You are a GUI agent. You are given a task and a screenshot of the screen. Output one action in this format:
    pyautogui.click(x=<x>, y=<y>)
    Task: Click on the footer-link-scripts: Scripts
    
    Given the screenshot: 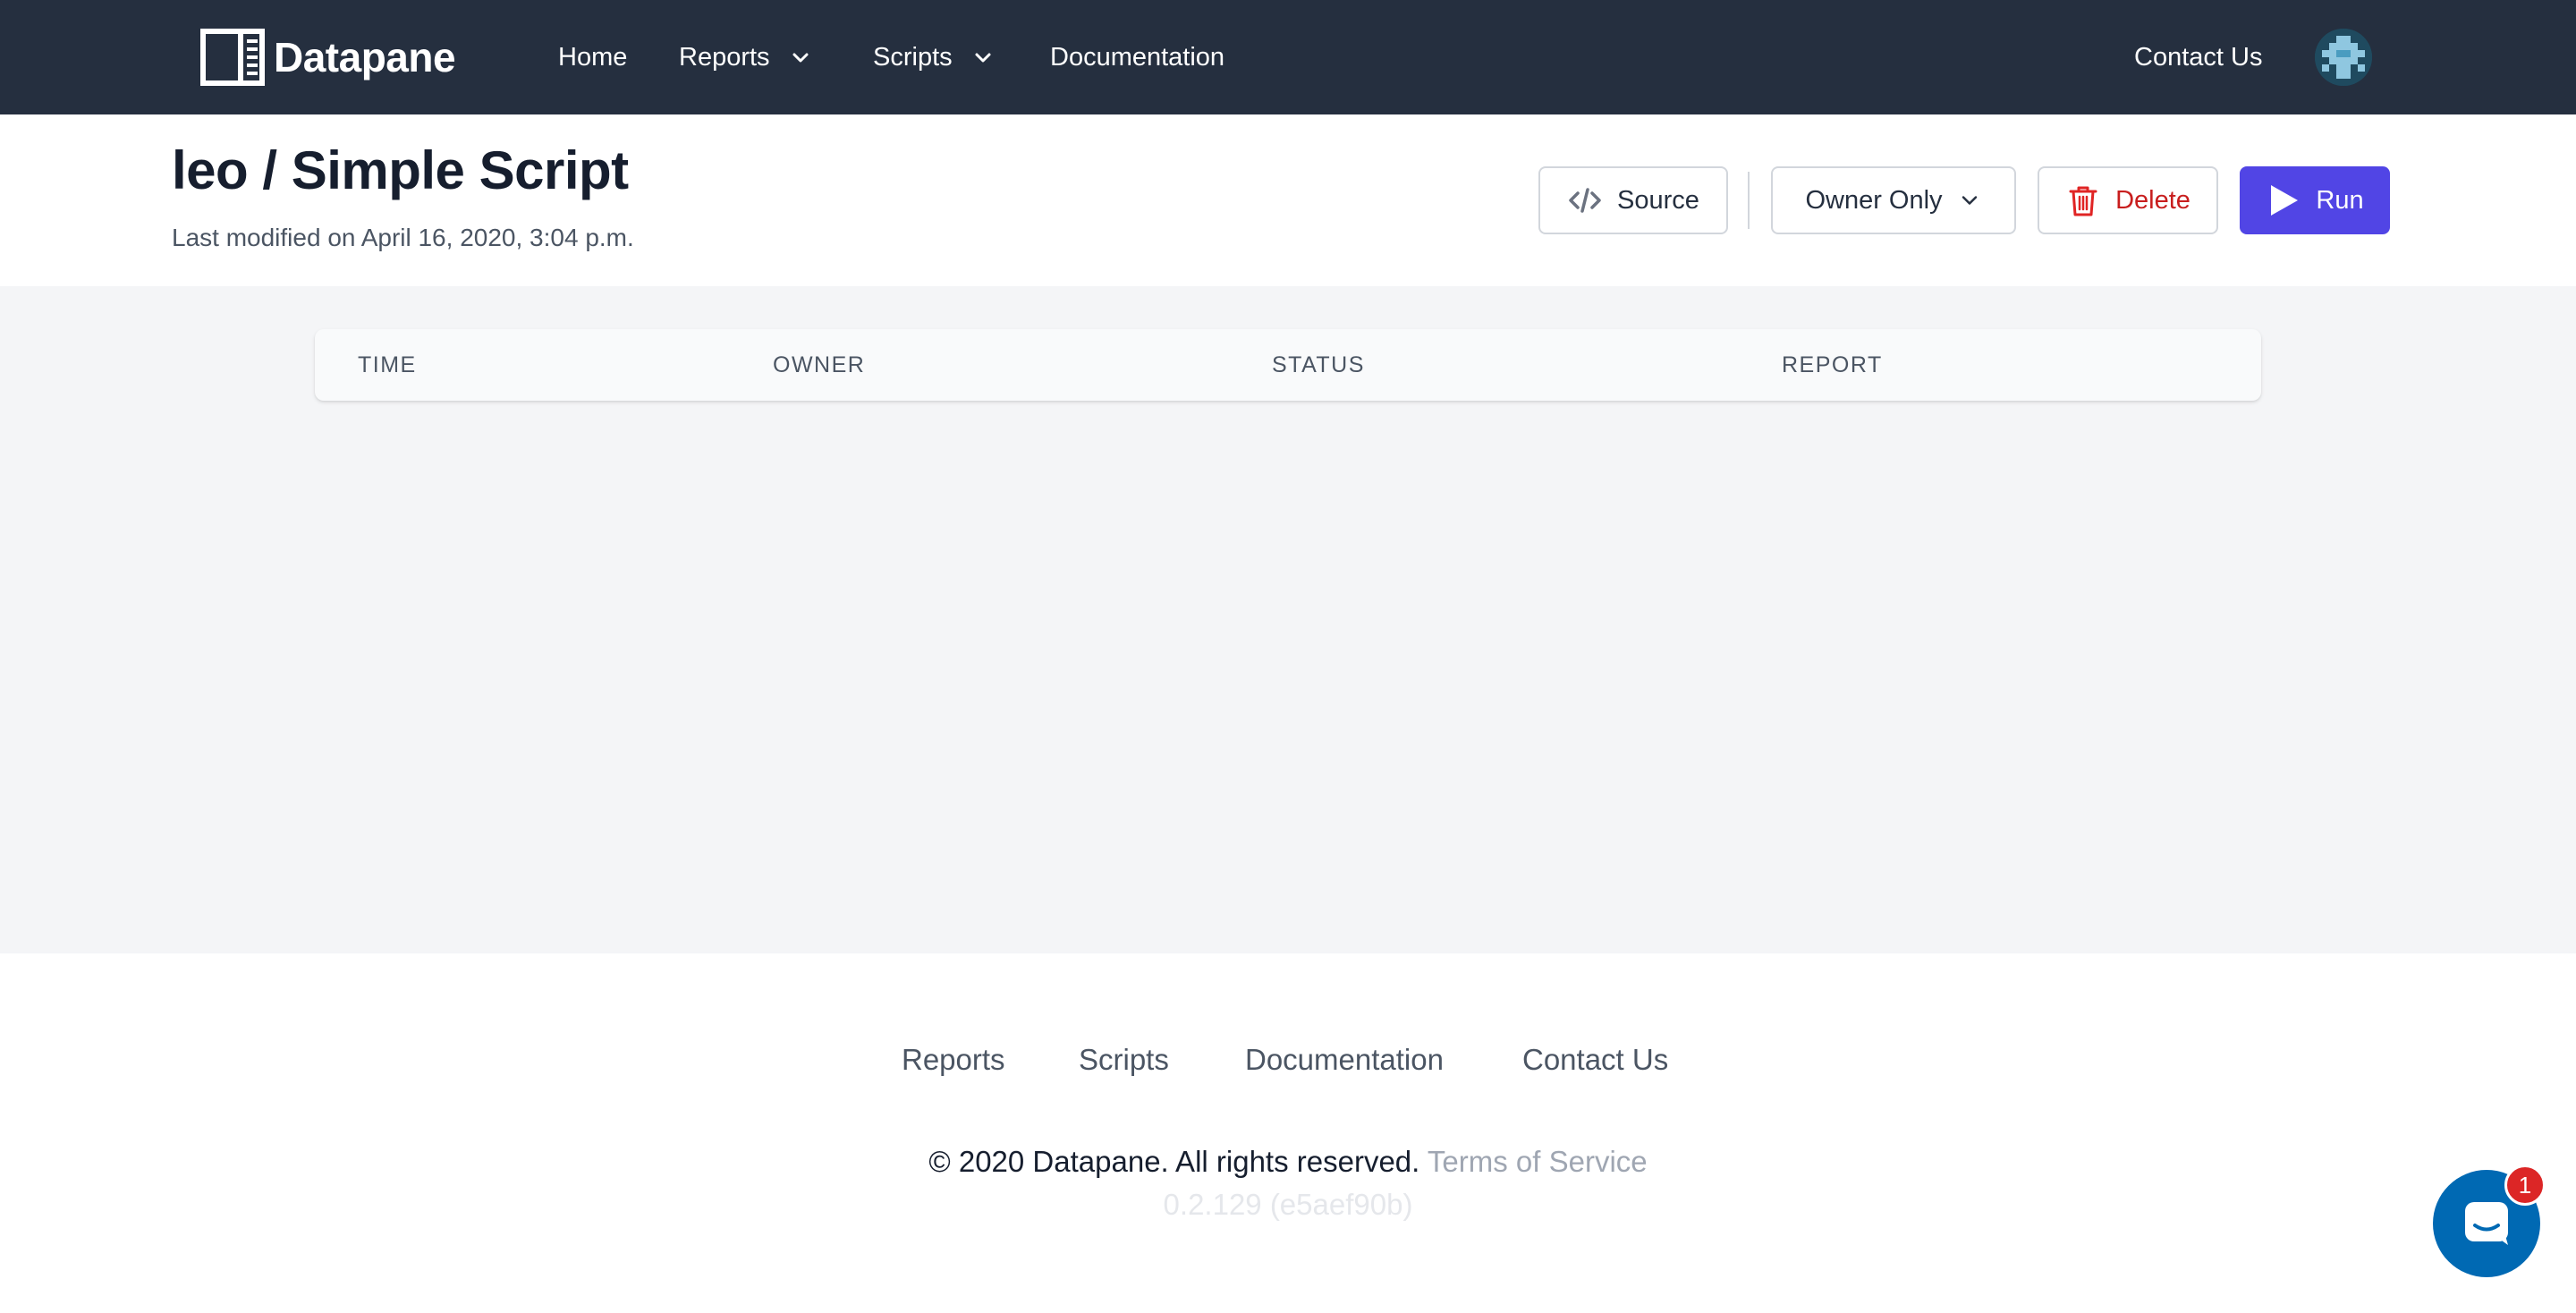 What is the action you would take?
    pyautogui.click(x=1124, y=1060)
    